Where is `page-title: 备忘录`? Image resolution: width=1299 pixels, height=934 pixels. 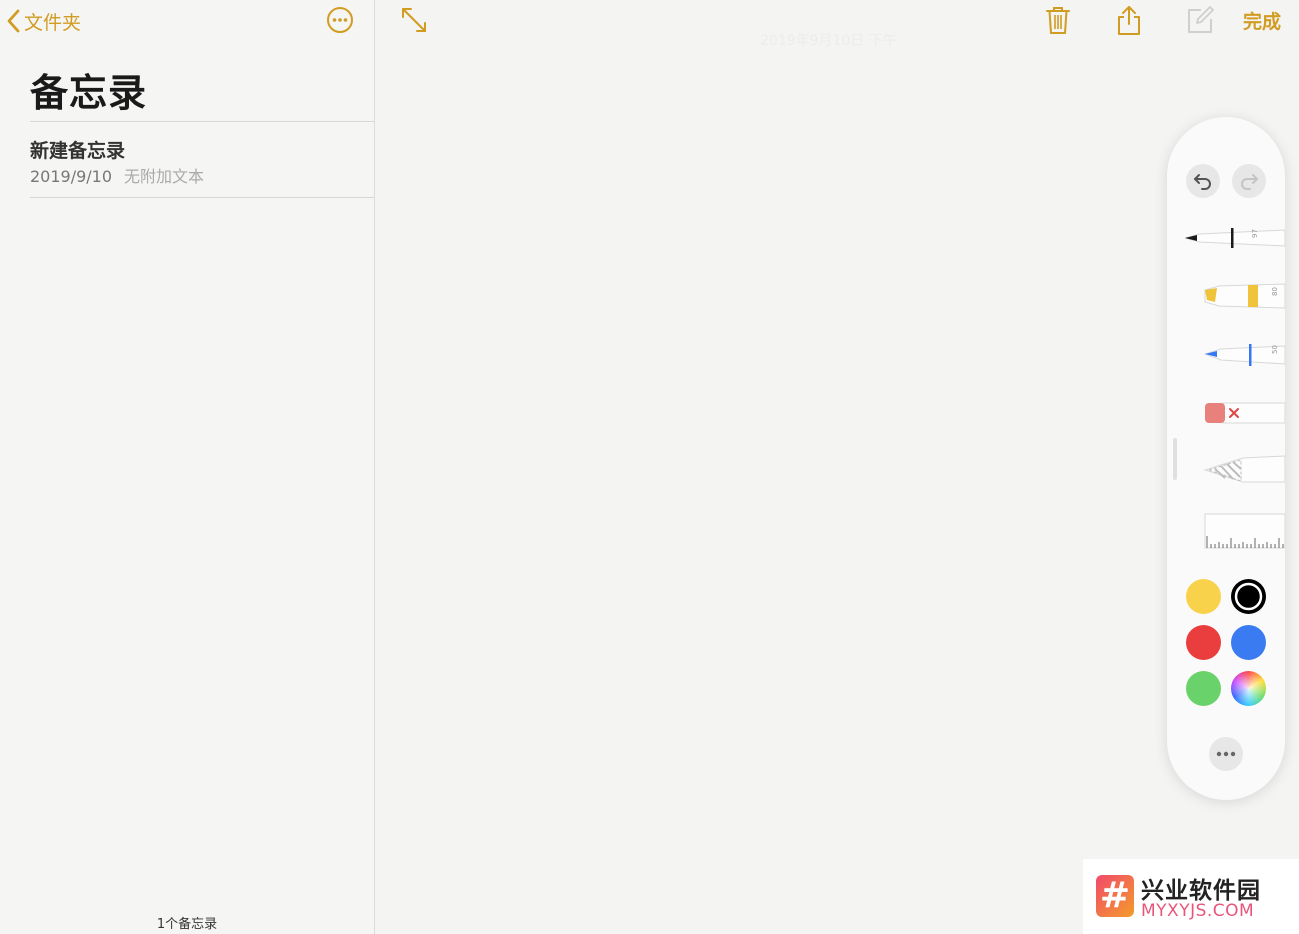 page-title: 备忘录 is located at coordinates (89, 93).